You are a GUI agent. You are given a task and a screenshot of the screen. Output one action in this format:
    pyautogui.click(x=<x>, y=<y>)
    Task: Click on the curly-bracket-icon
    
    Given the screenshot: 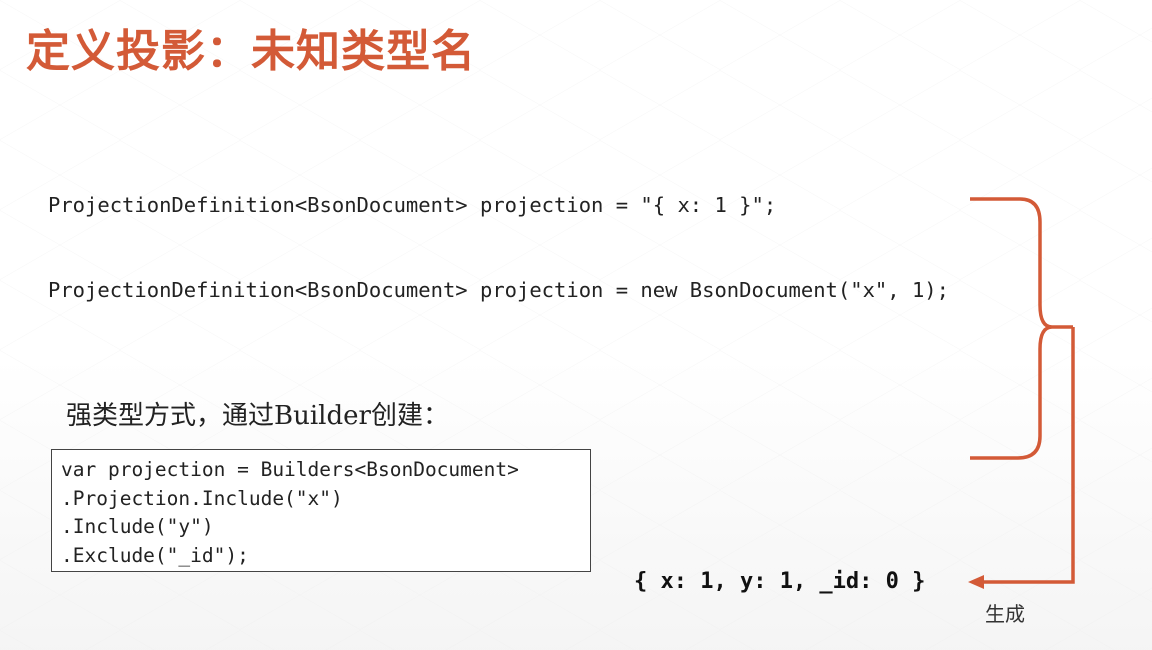 What is the action you would take?
    pyautogui.click(x=1021, y=328)
    